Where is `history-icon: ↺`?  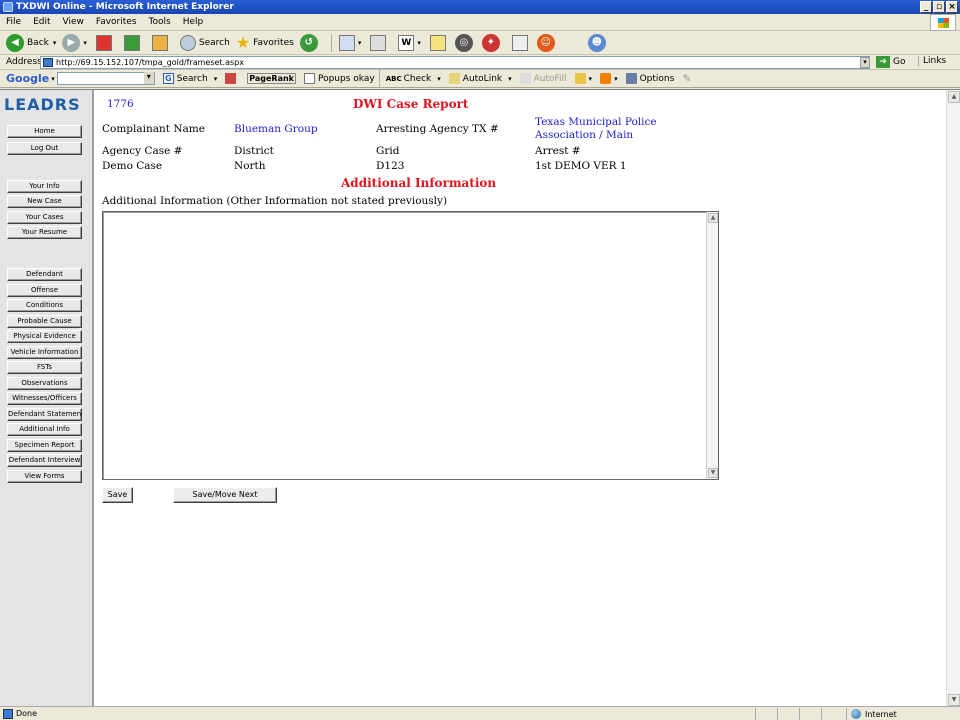
history-icon: ↺ is located at coordinates (308, 42).